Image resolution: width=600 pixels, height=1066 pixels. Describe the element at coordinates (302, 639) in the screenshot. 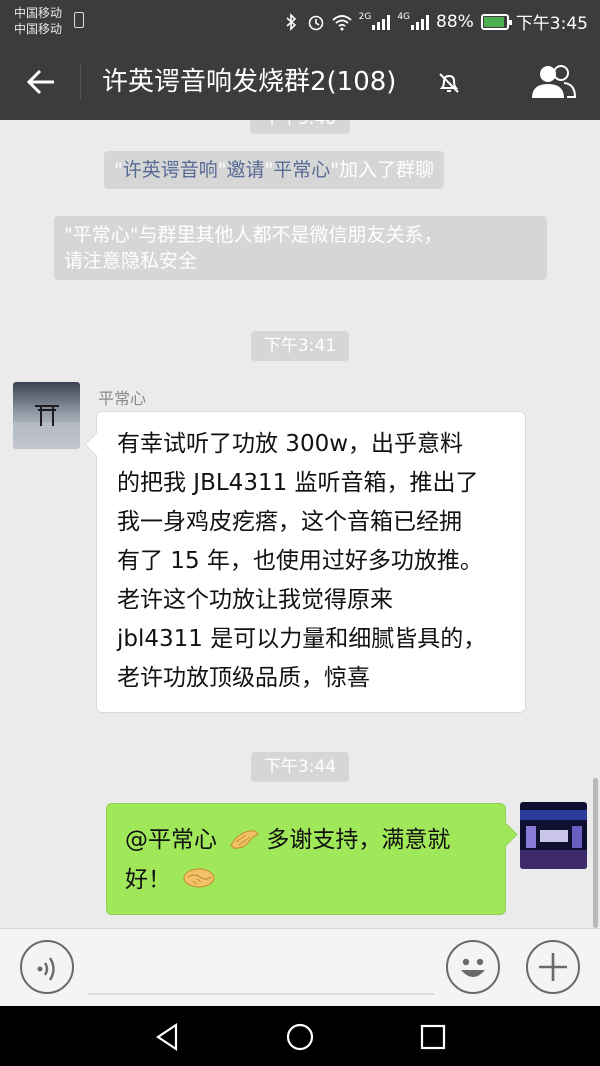

I see `message-line: jbl4311 是可以力量和细腻皆具的，` at that location.